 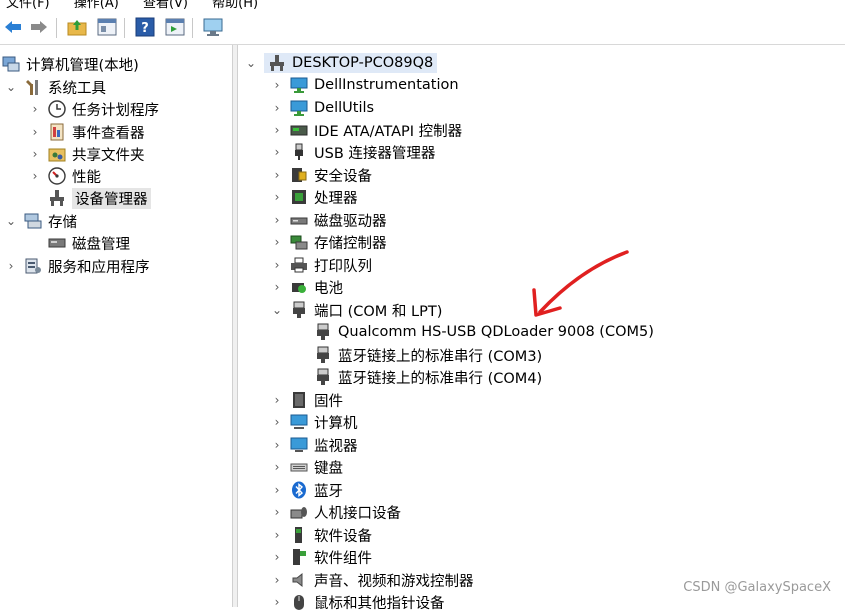 What do you see at coordinates (55, 87) in the screenshot?
I see `tree-node-system-tools: ⌄ 系统工具` at bounding box center [55, 87].